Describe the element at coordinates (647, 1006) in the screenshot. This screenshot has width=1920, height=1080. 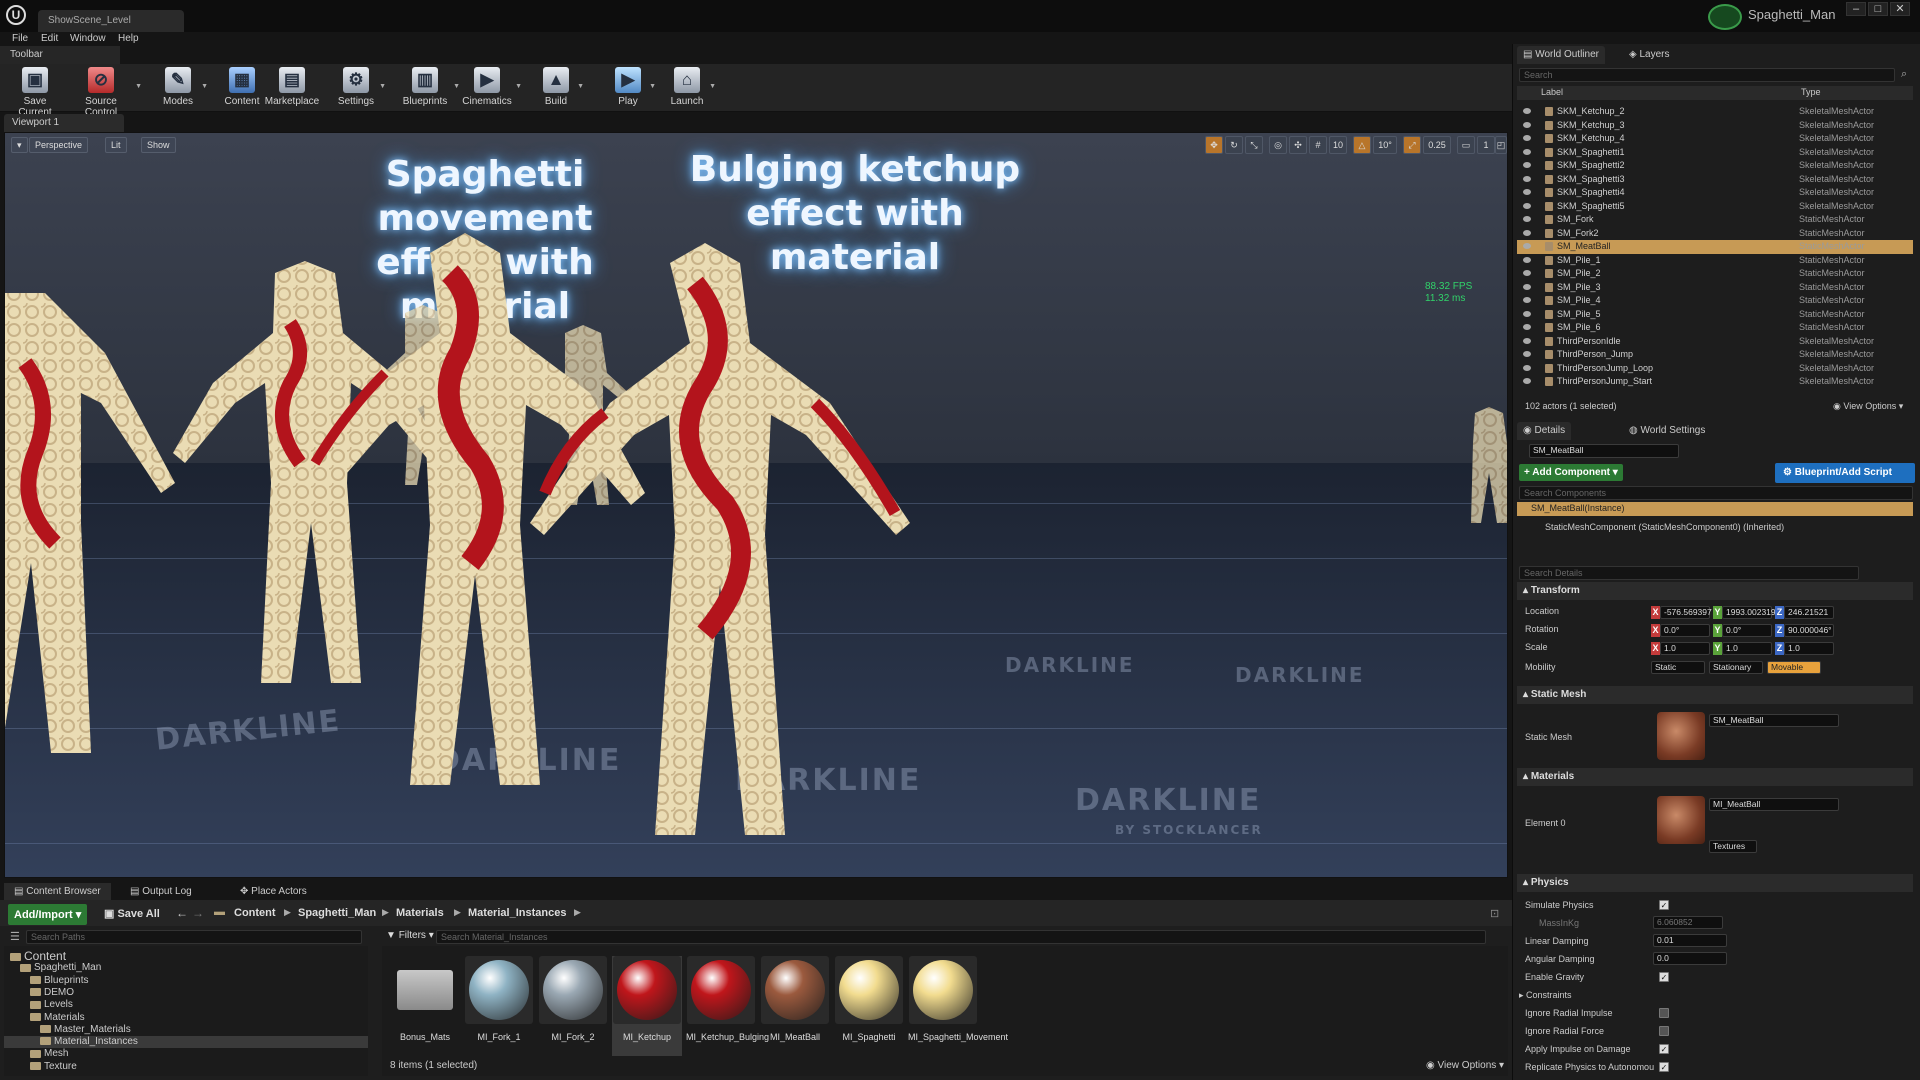
I see `asset-tile: MI_Ketchup` at that location.